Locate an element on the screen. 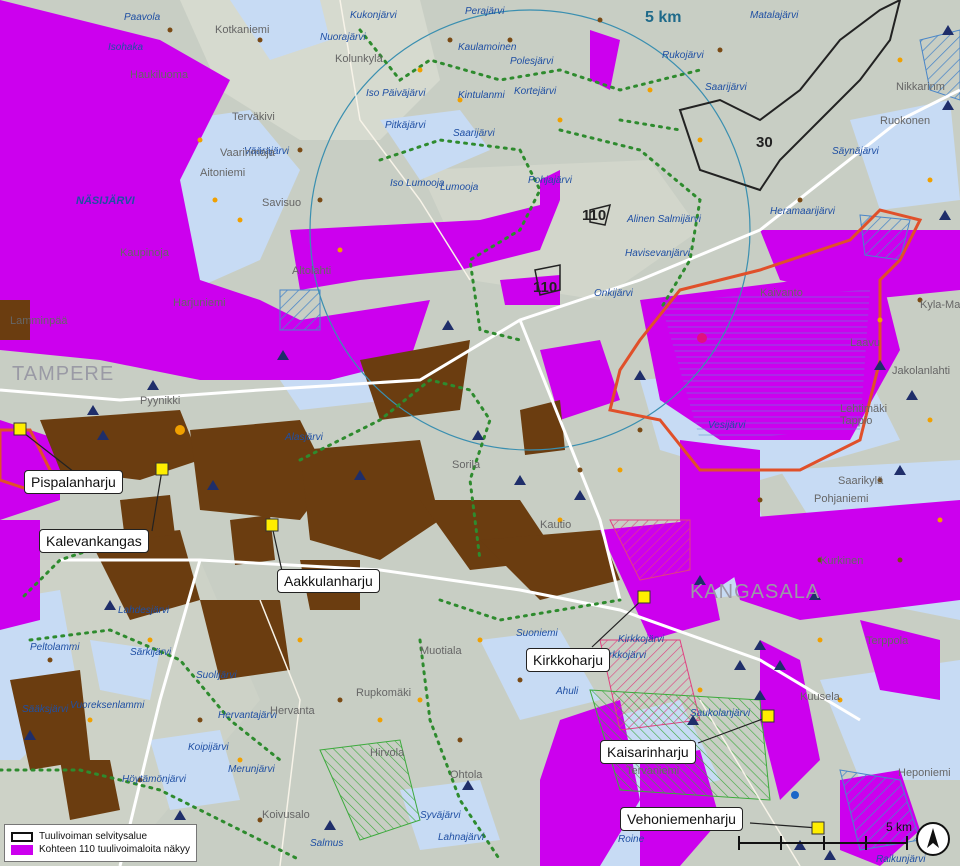  lake-label: Sääksjärvi is located at coordinates (45, 709).